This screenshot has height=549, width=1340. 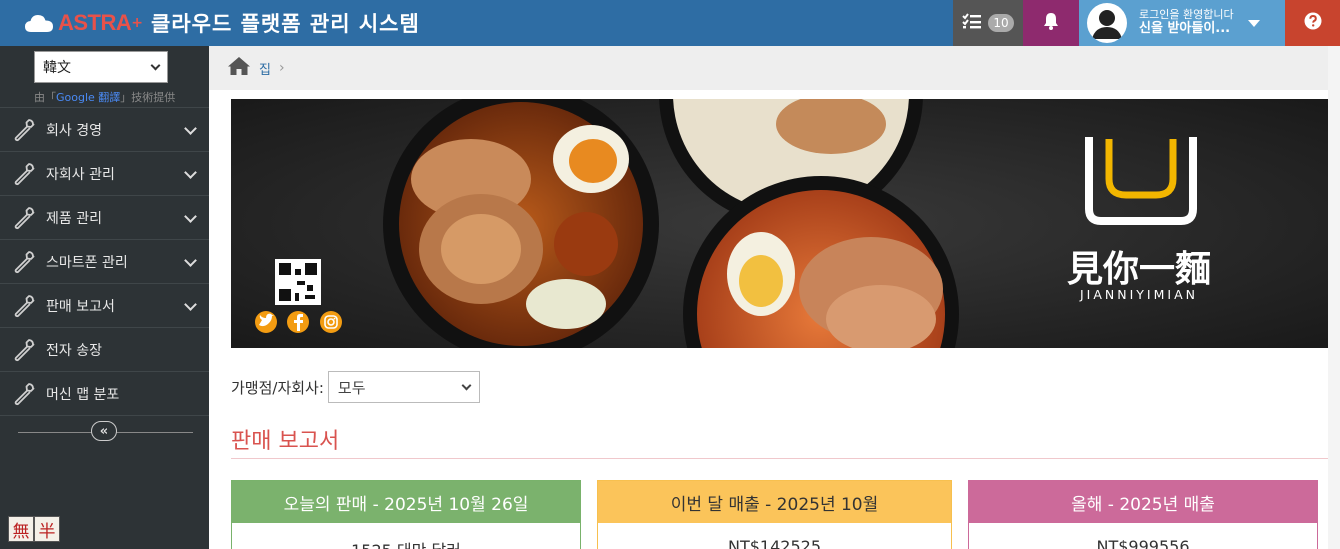 What do you see at coordinates (74, 350) in the screenshot?
I see `sidebar-item-label: 전자 송장` at bounding box center [74, 350].